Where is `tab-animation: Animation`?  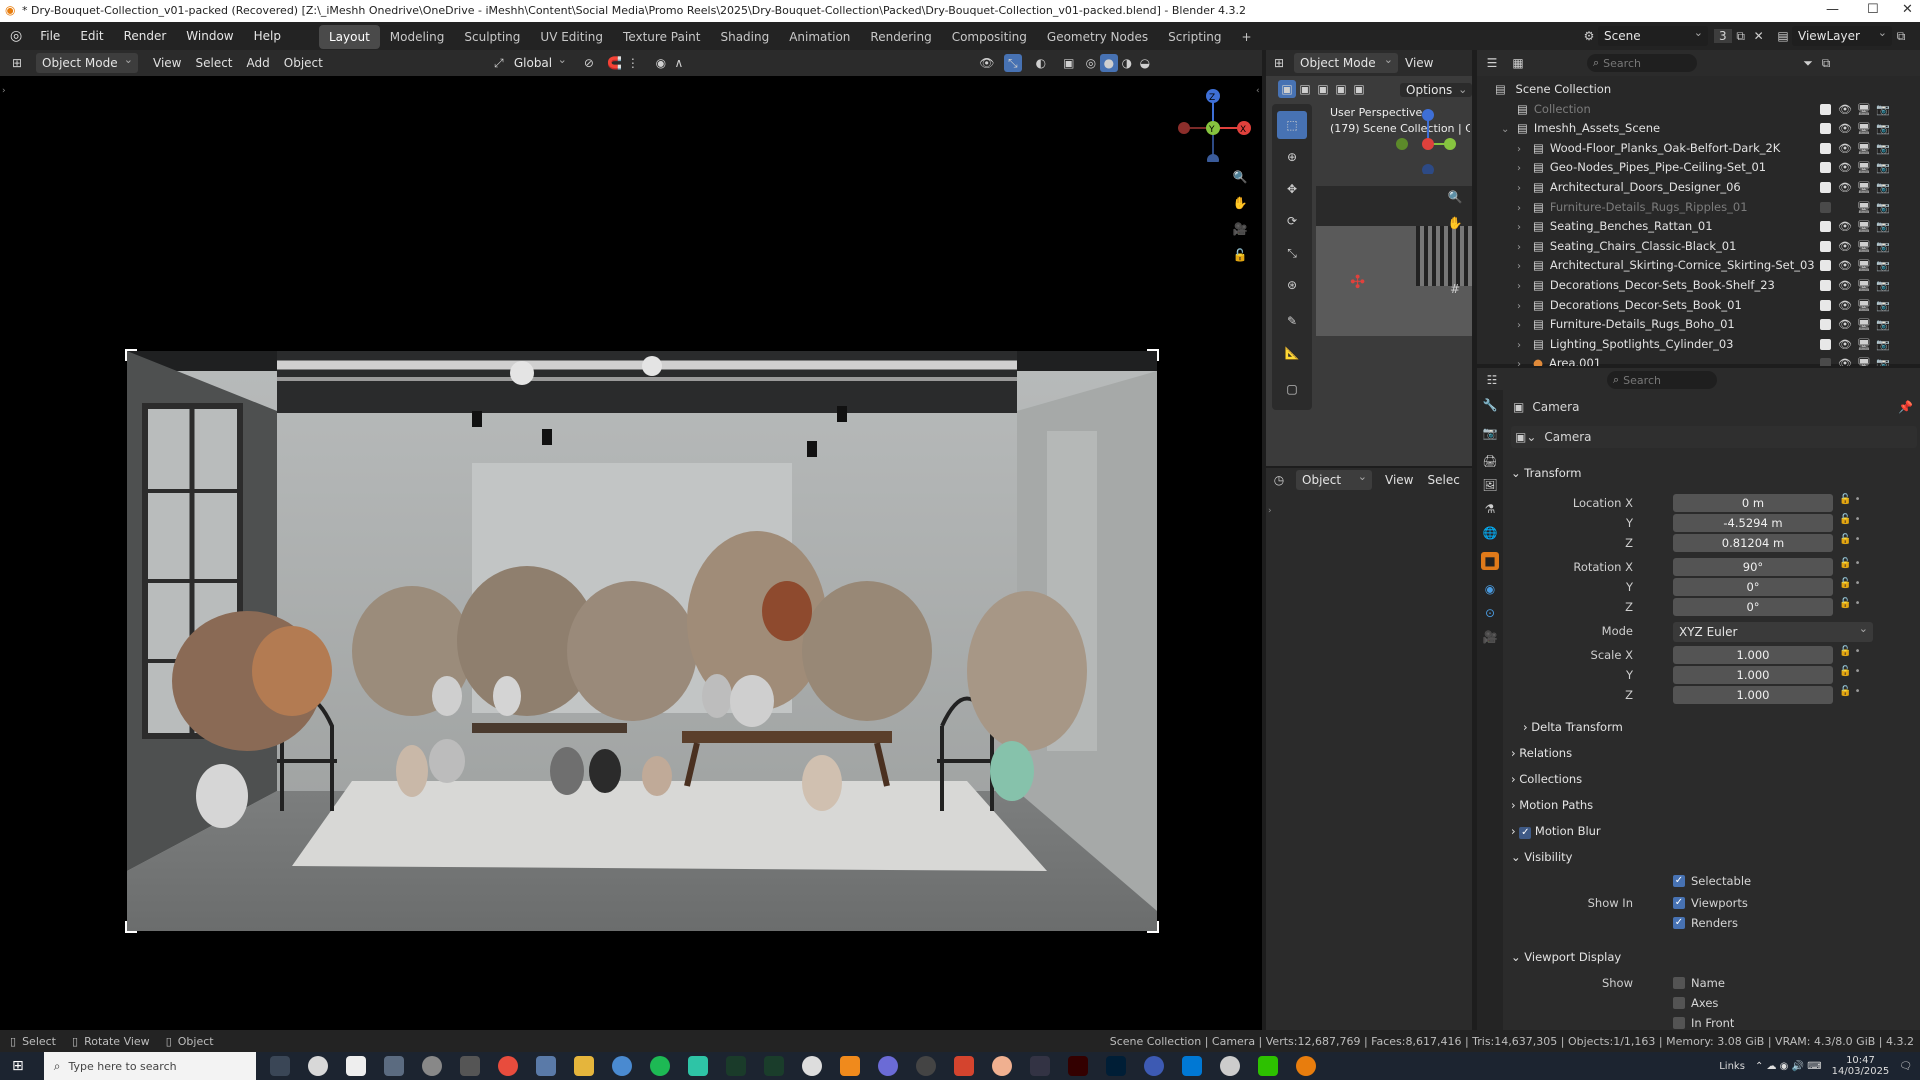
tab-animation: Animation is located at coordinates (819, 37).